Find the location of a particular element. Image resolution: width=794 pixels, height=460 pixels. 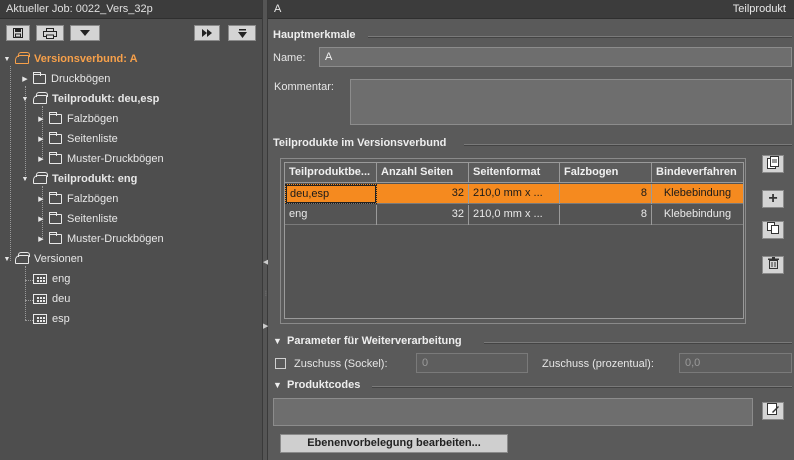

save-button is located at coordinates (18, 33).